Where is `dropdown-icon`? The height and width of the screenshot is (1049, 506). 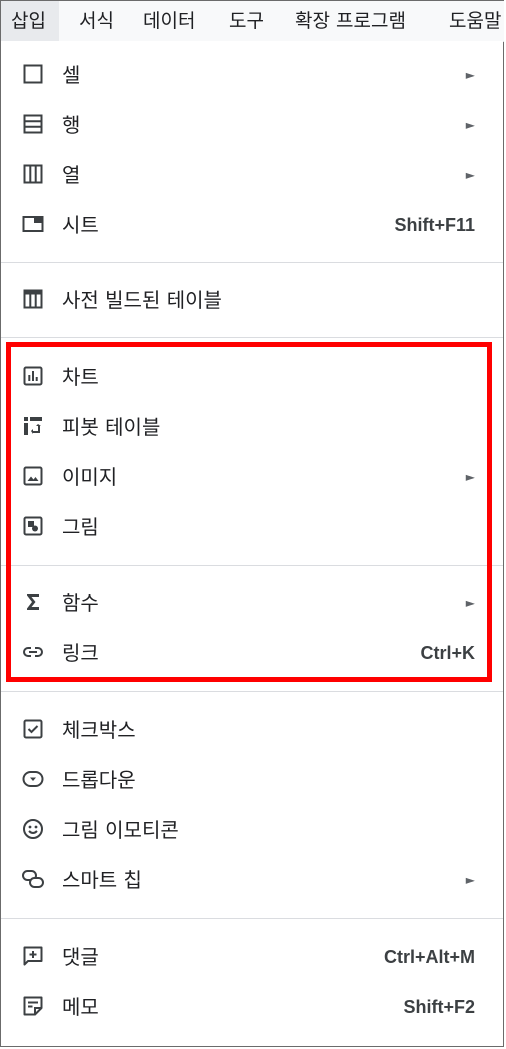 dropdown-icon is located at coordinates (33, 779).